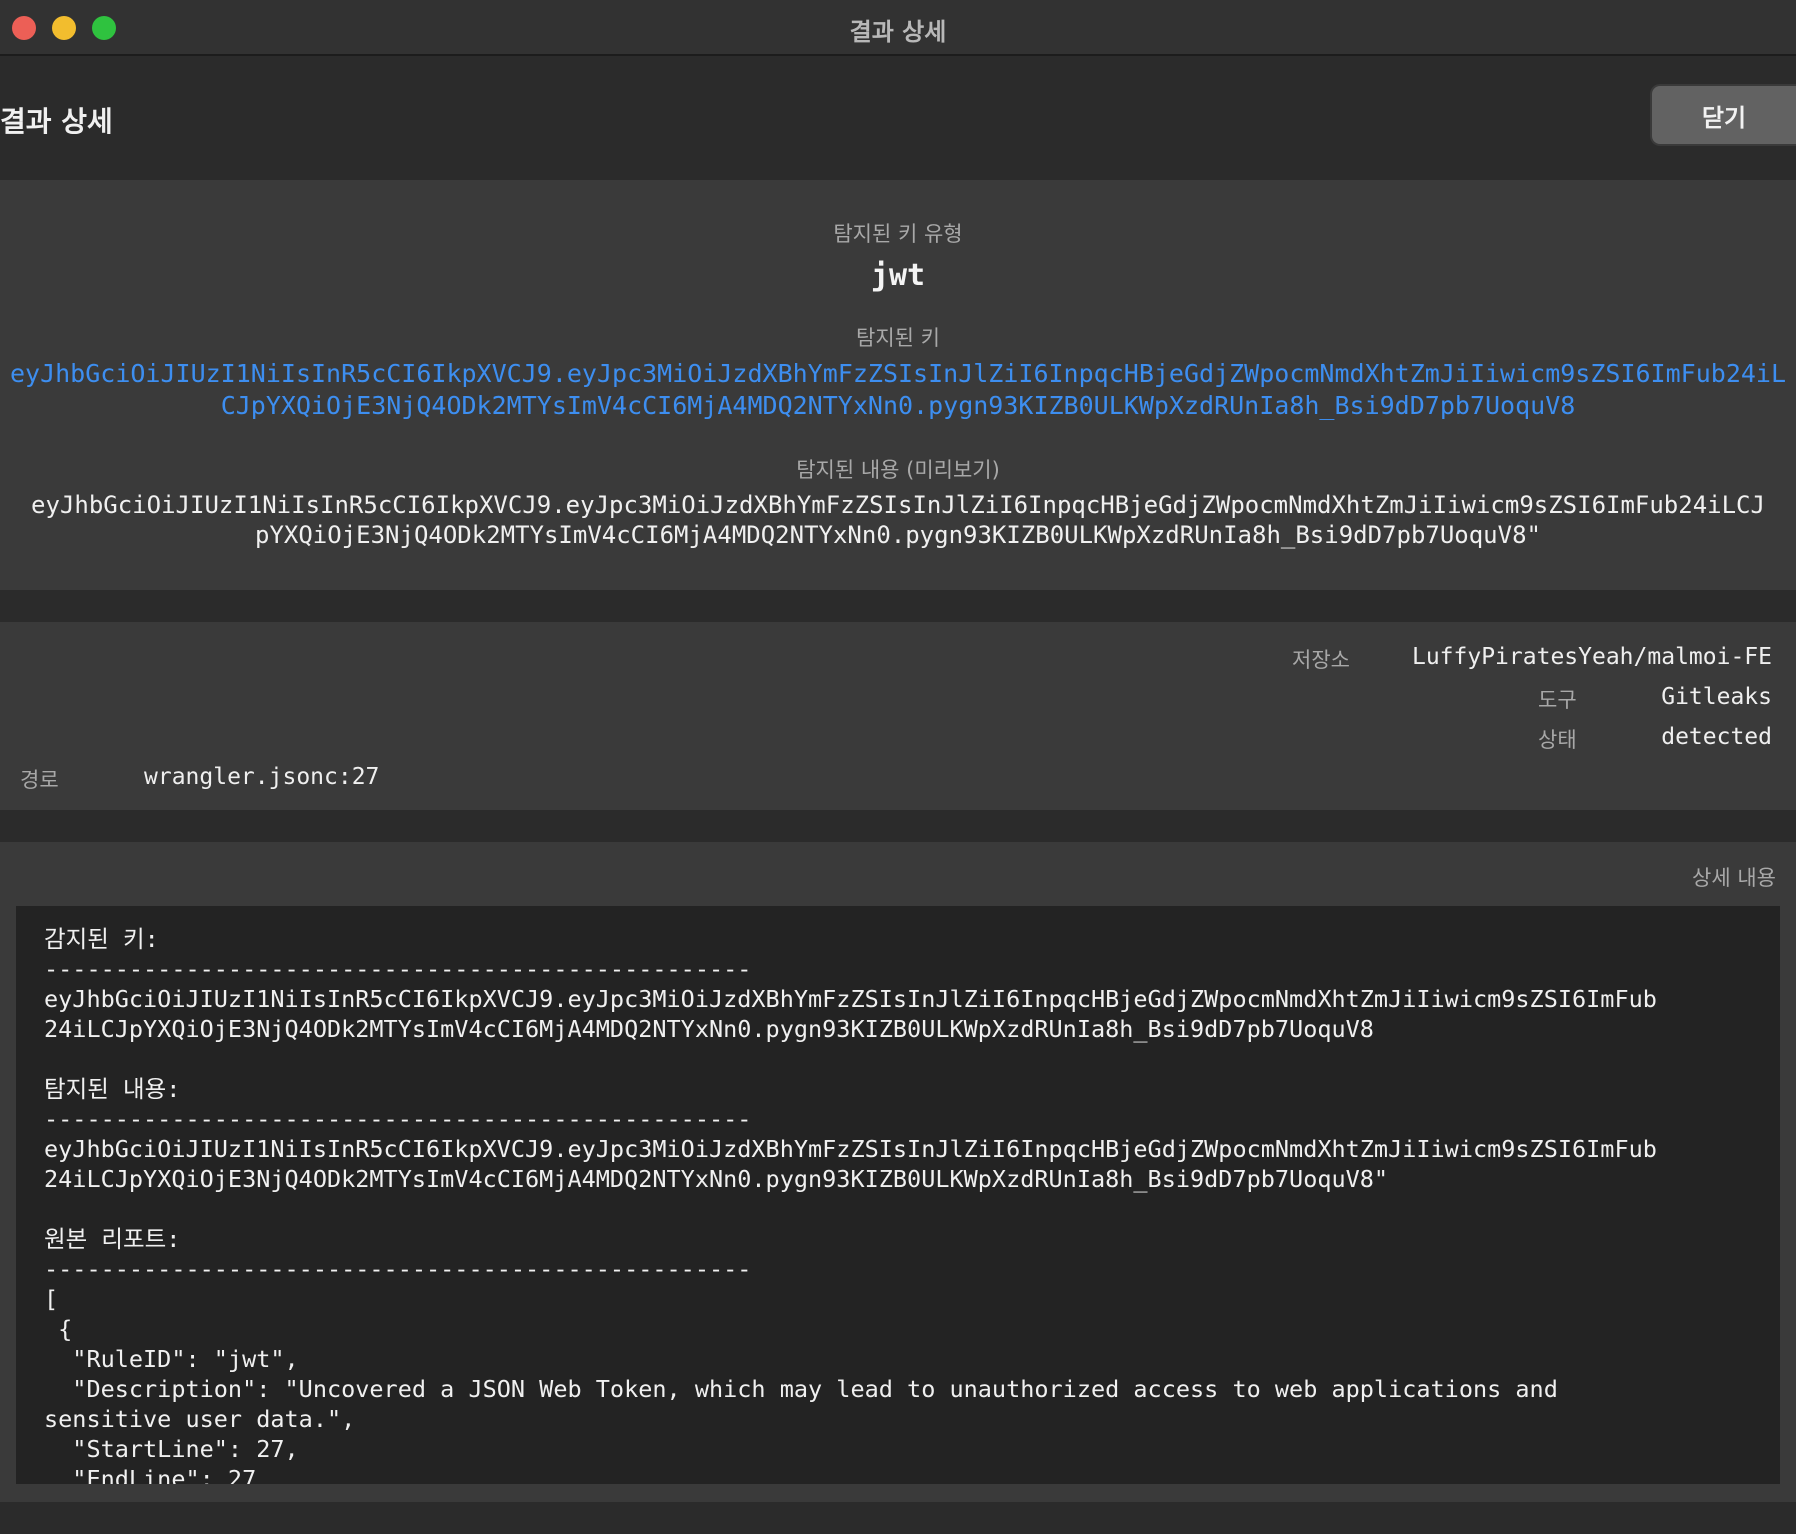 The height and width of the screenshot is (1534, 1796). I want to click on repo-label: 저장소, so click(1321, 660).